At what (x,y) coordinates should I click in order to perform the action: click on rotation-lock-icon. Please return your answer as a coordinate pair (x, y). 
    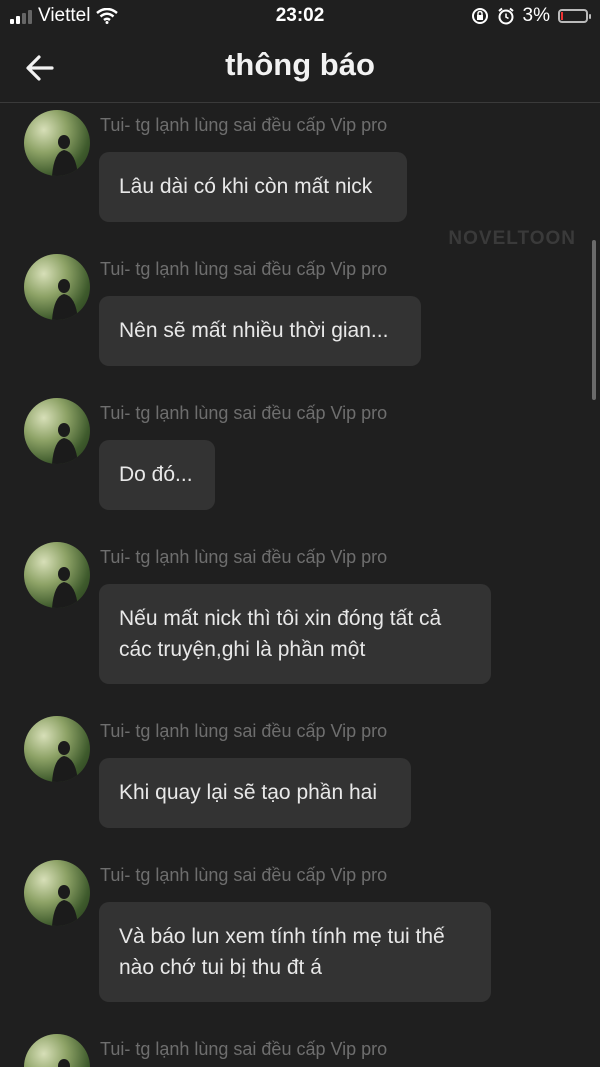
    Looking at the image, I should click on (479, 16).